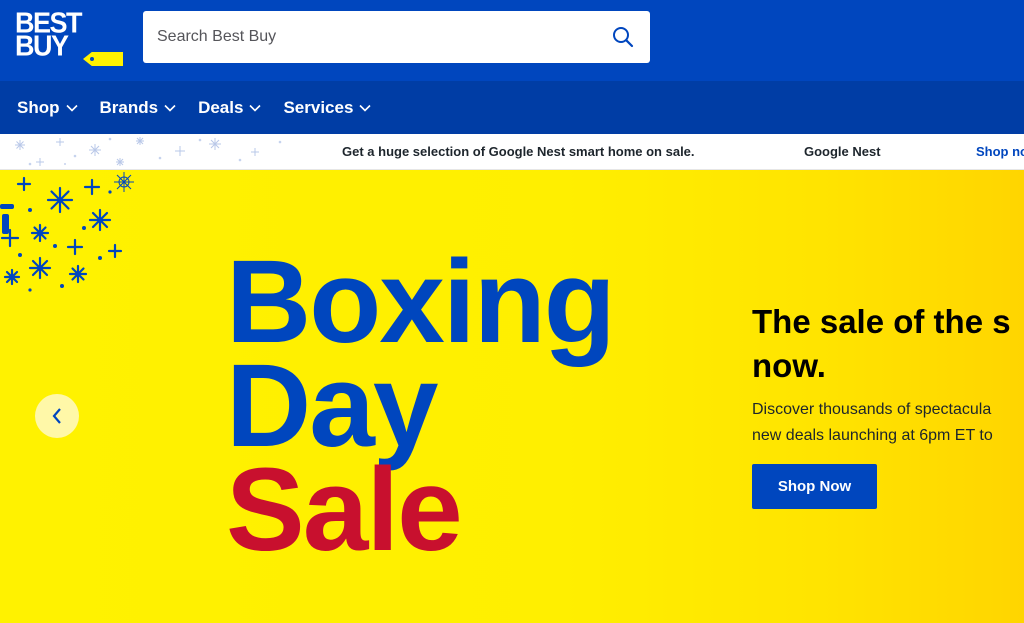 Image resolution: width=1024 pixels, height=623 pixels. I want to click on shop-now-button: Shop Now, so click(814, 486).